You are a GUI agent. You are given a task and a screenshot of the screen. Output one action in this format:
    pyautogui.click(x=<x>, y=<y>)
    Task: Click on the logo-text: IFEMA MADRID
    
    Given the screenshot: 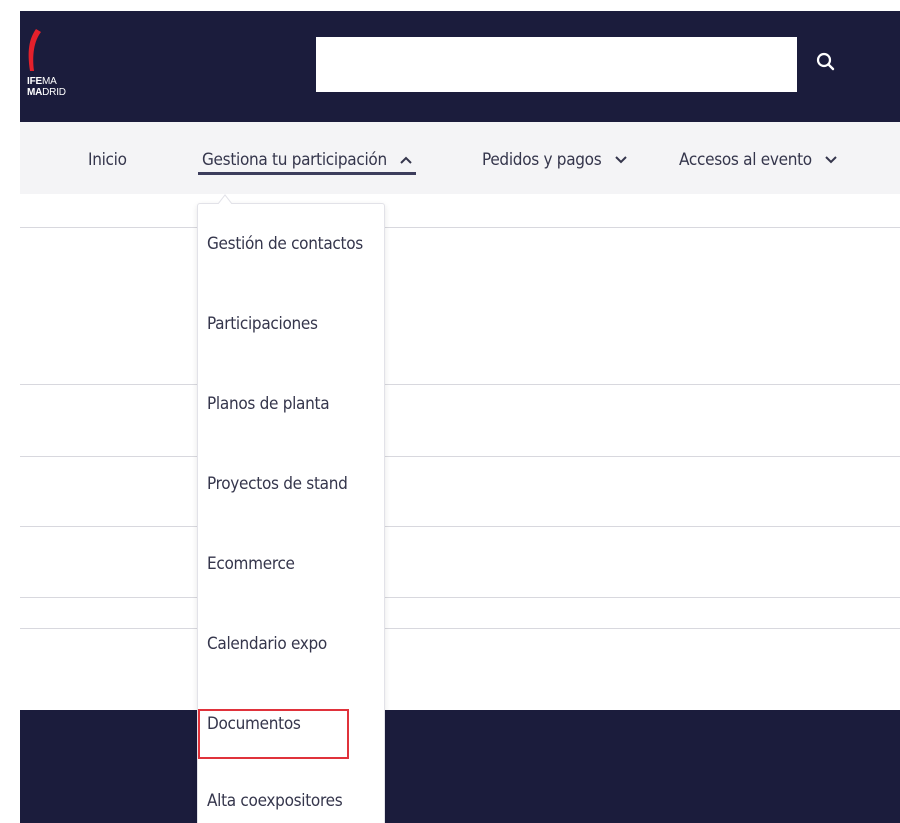 What is the action you would take?
    pyautogui.click(x=46, y=87)
    